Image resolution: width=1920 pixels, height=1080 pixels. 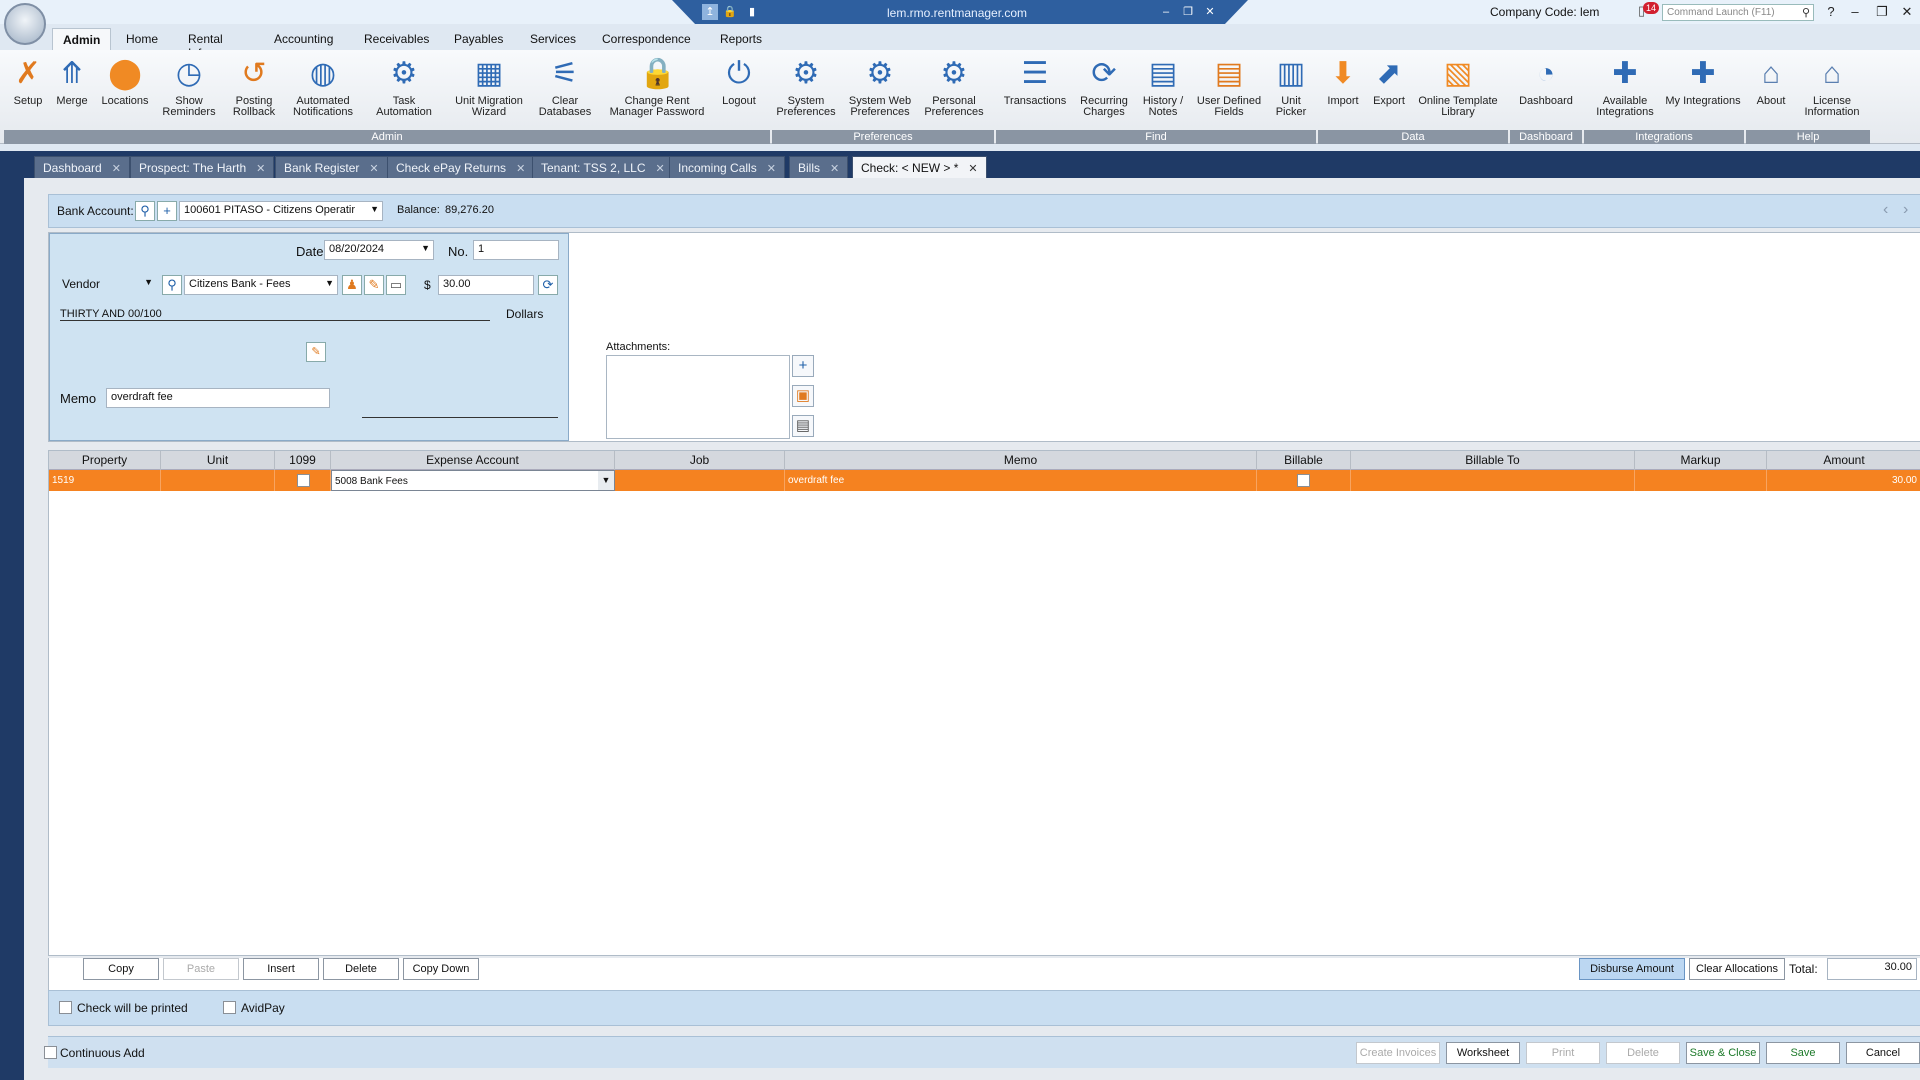 What do you see at coordinates (516, 250) in the screenshot?
I see `check-number-field: 1` at bounding box center [516, 250].